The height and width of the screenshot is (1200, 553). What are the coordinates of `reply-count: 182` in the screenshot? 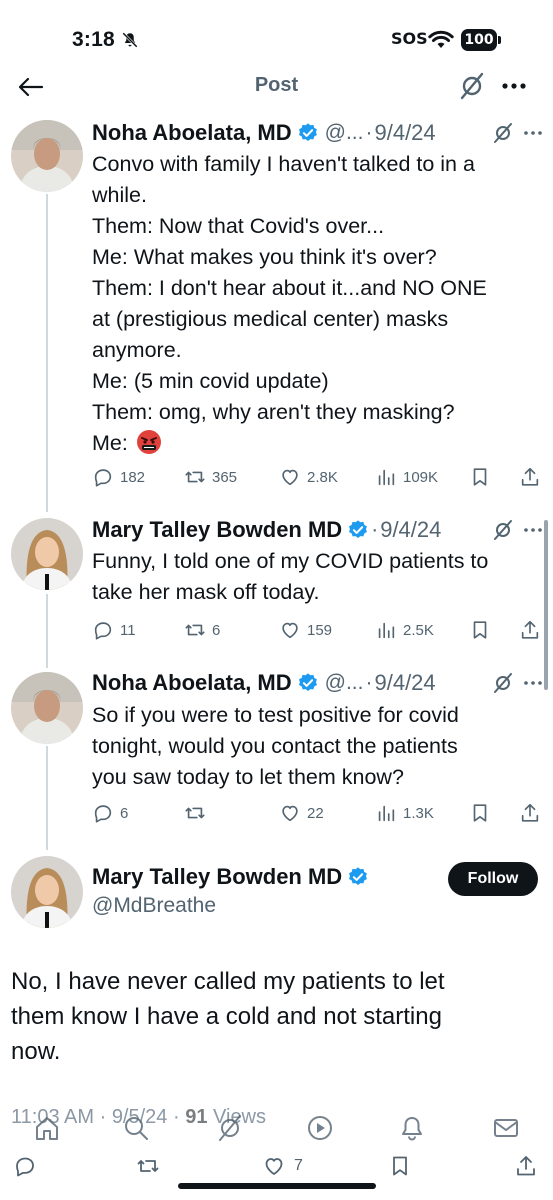 It's located at (133, 477).